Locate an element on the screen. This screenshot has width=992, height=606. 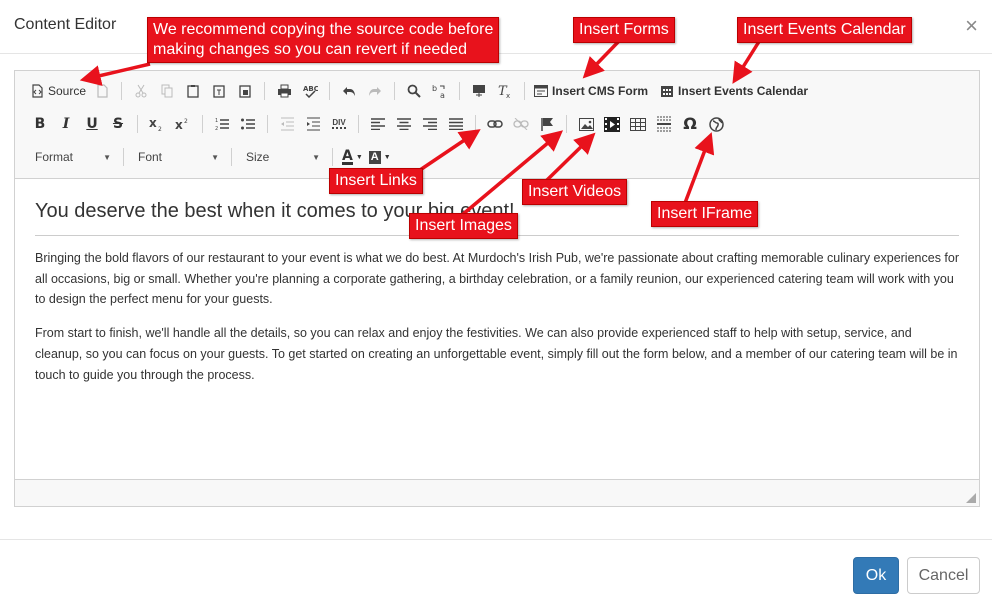
size-dropdown: Size ▼ is located at coordinates (282, 157).